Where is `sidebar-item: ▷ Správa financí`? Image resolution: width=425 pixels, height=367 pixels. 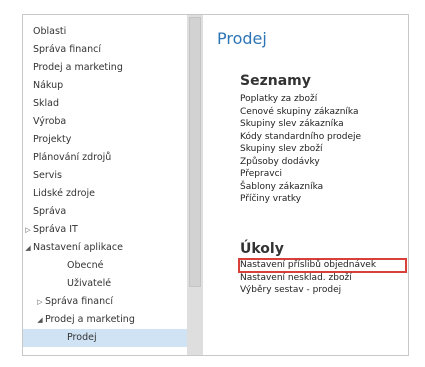
sidebar-item: ▷ Správa financí is located at coordinates (105, 302).